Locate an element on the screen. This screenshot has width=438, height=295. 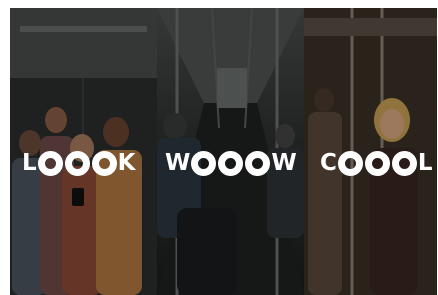
word-look-start-letter: L is located at coordinates (29, 162).